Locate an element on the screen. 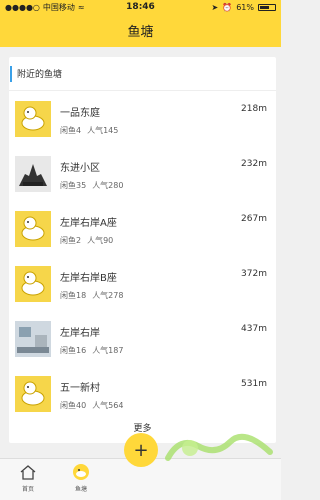  brand-watermark-logo is located at coordinates (219, 447).